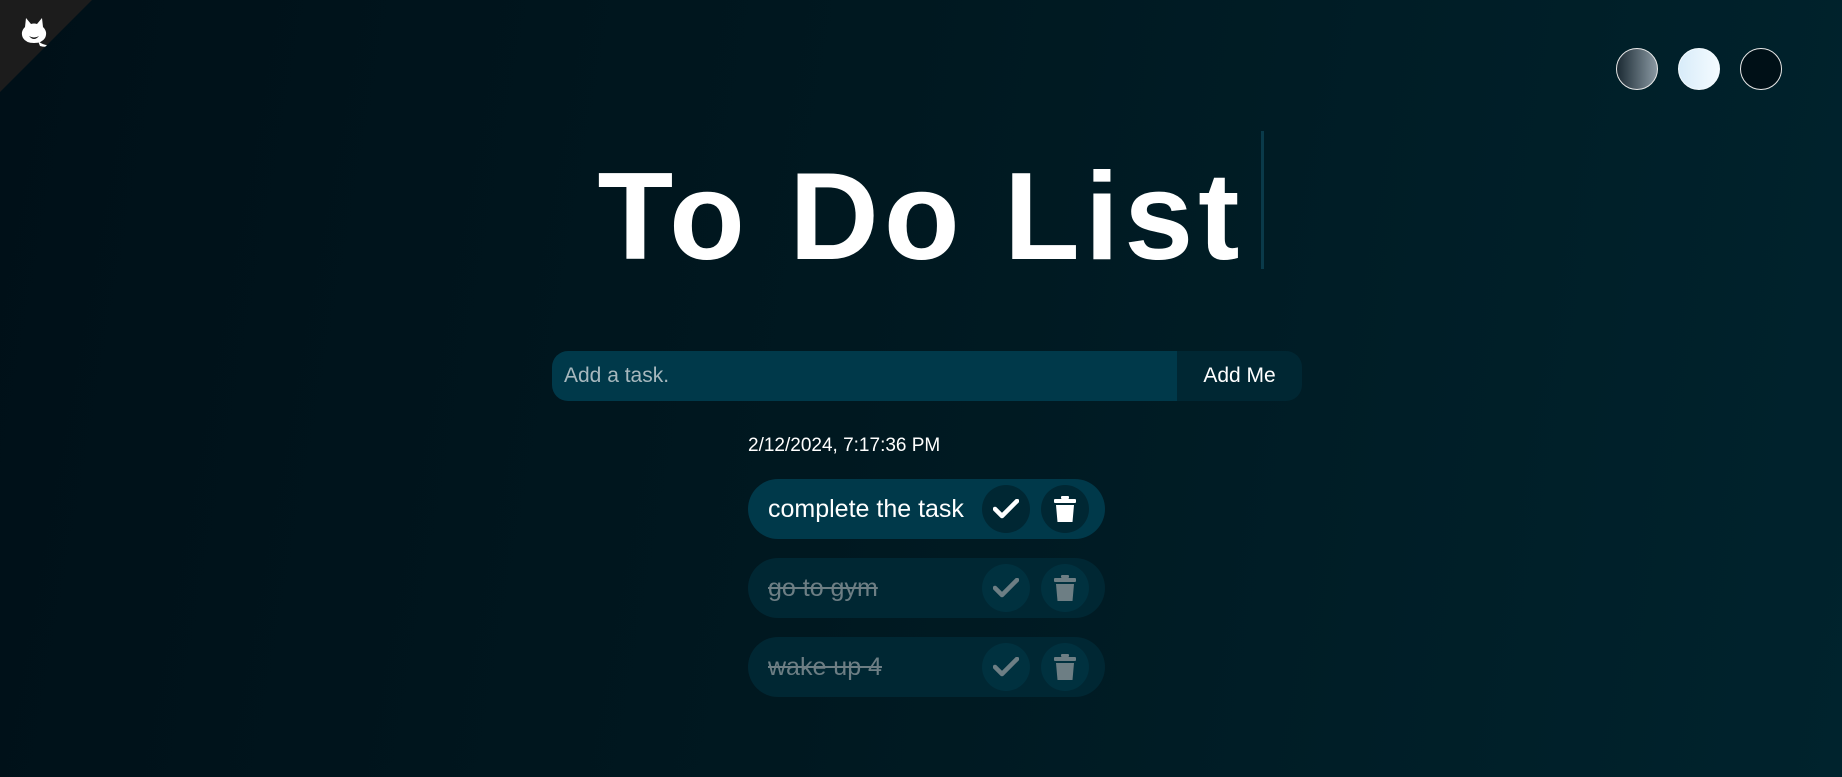 Image resolution: width=1842 pixels, height=777 pixels. I want to click on todo-text: complete the task, so click(866, 508).